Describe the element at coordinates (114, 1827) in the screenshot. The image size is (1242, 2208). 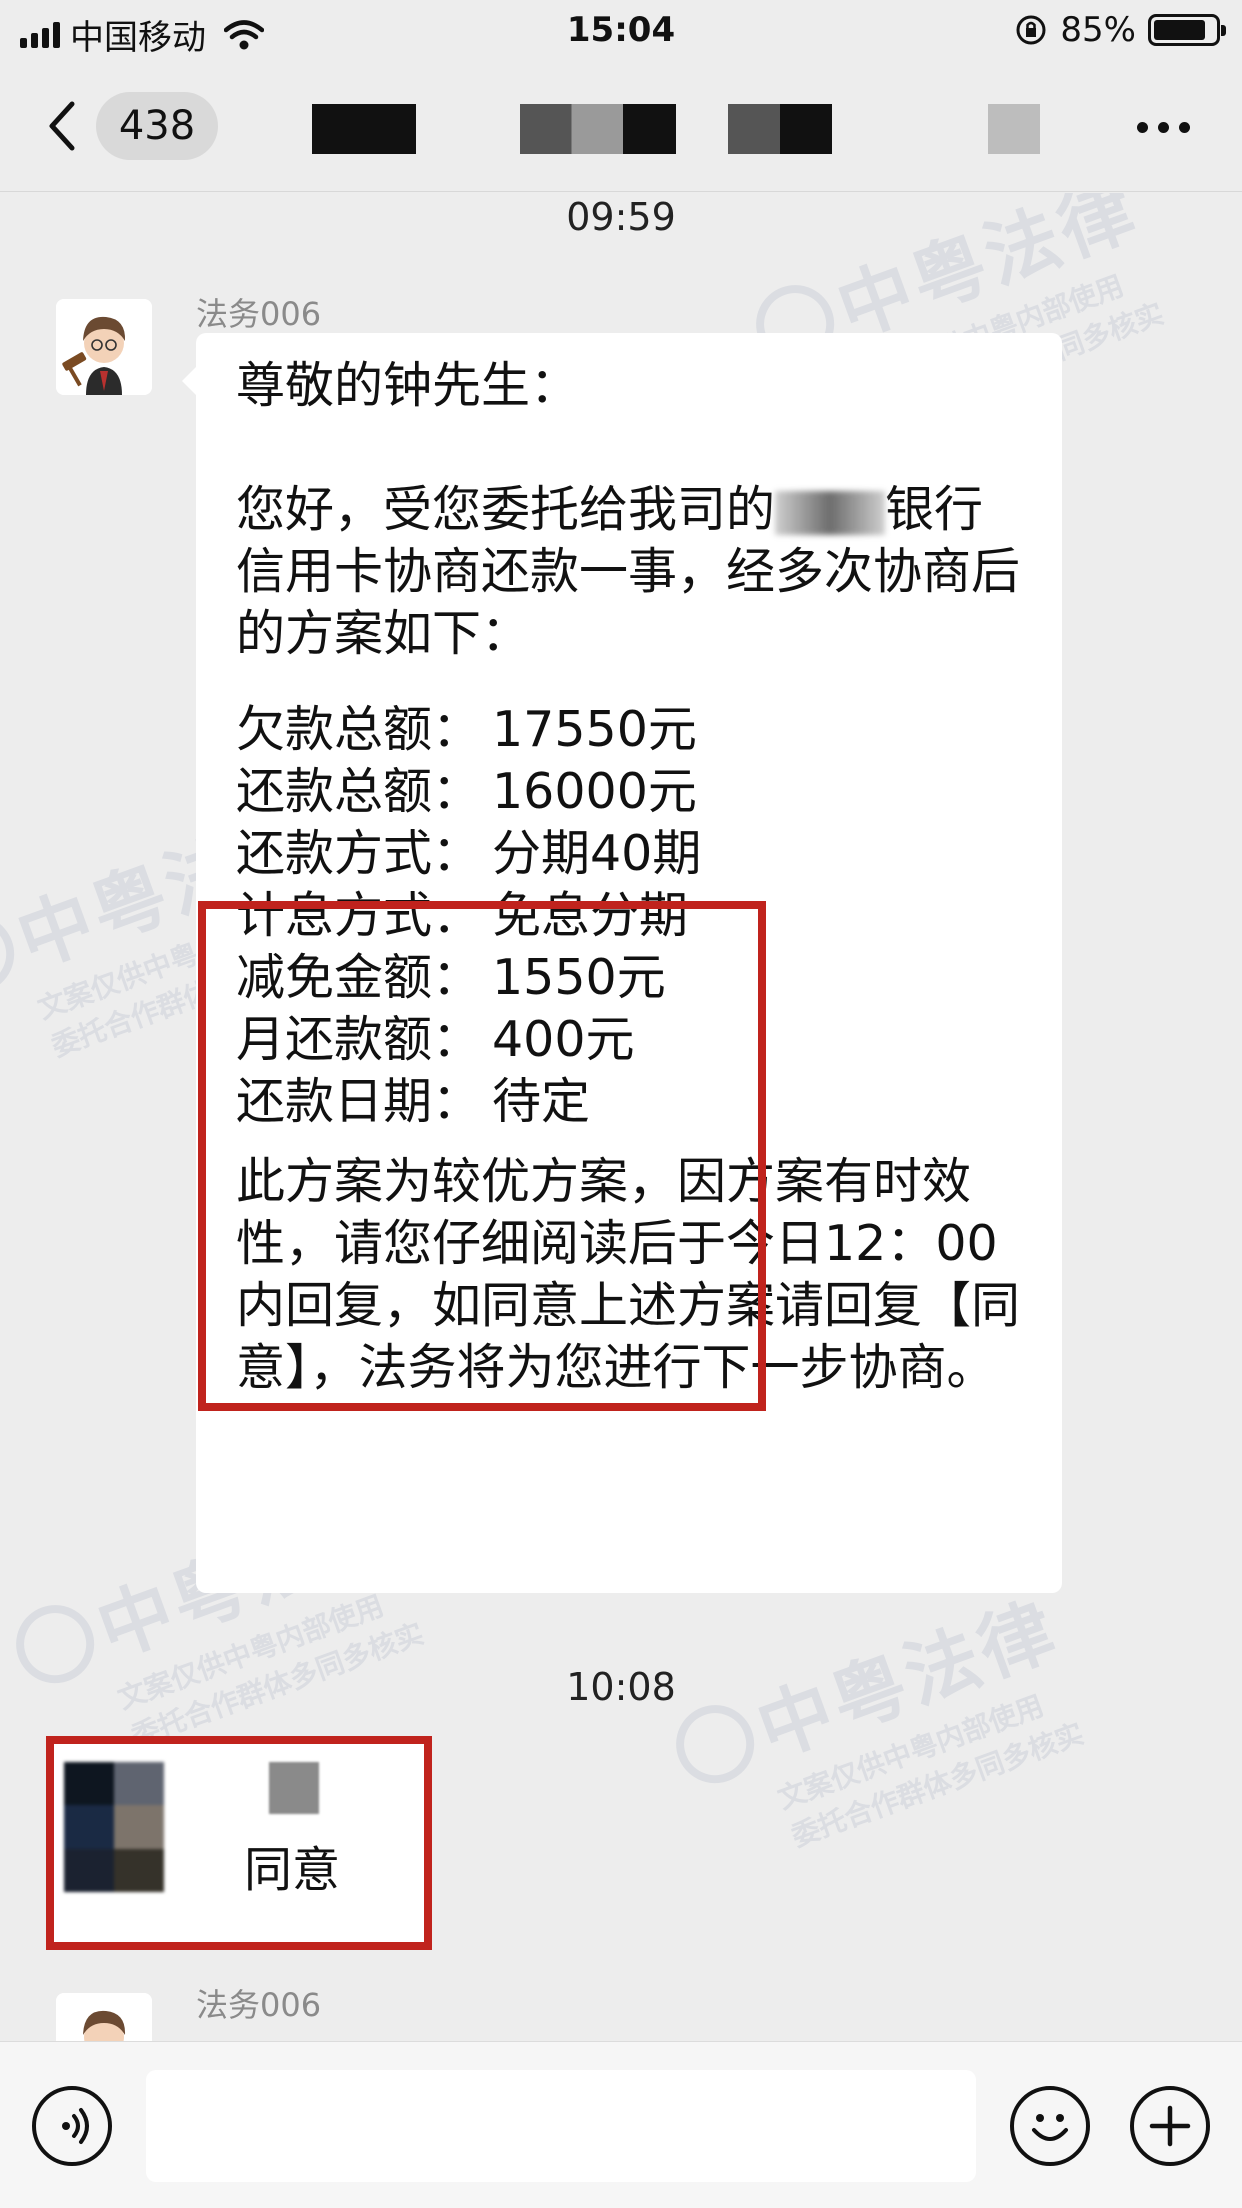
I see `blurred-avatar` at that location.